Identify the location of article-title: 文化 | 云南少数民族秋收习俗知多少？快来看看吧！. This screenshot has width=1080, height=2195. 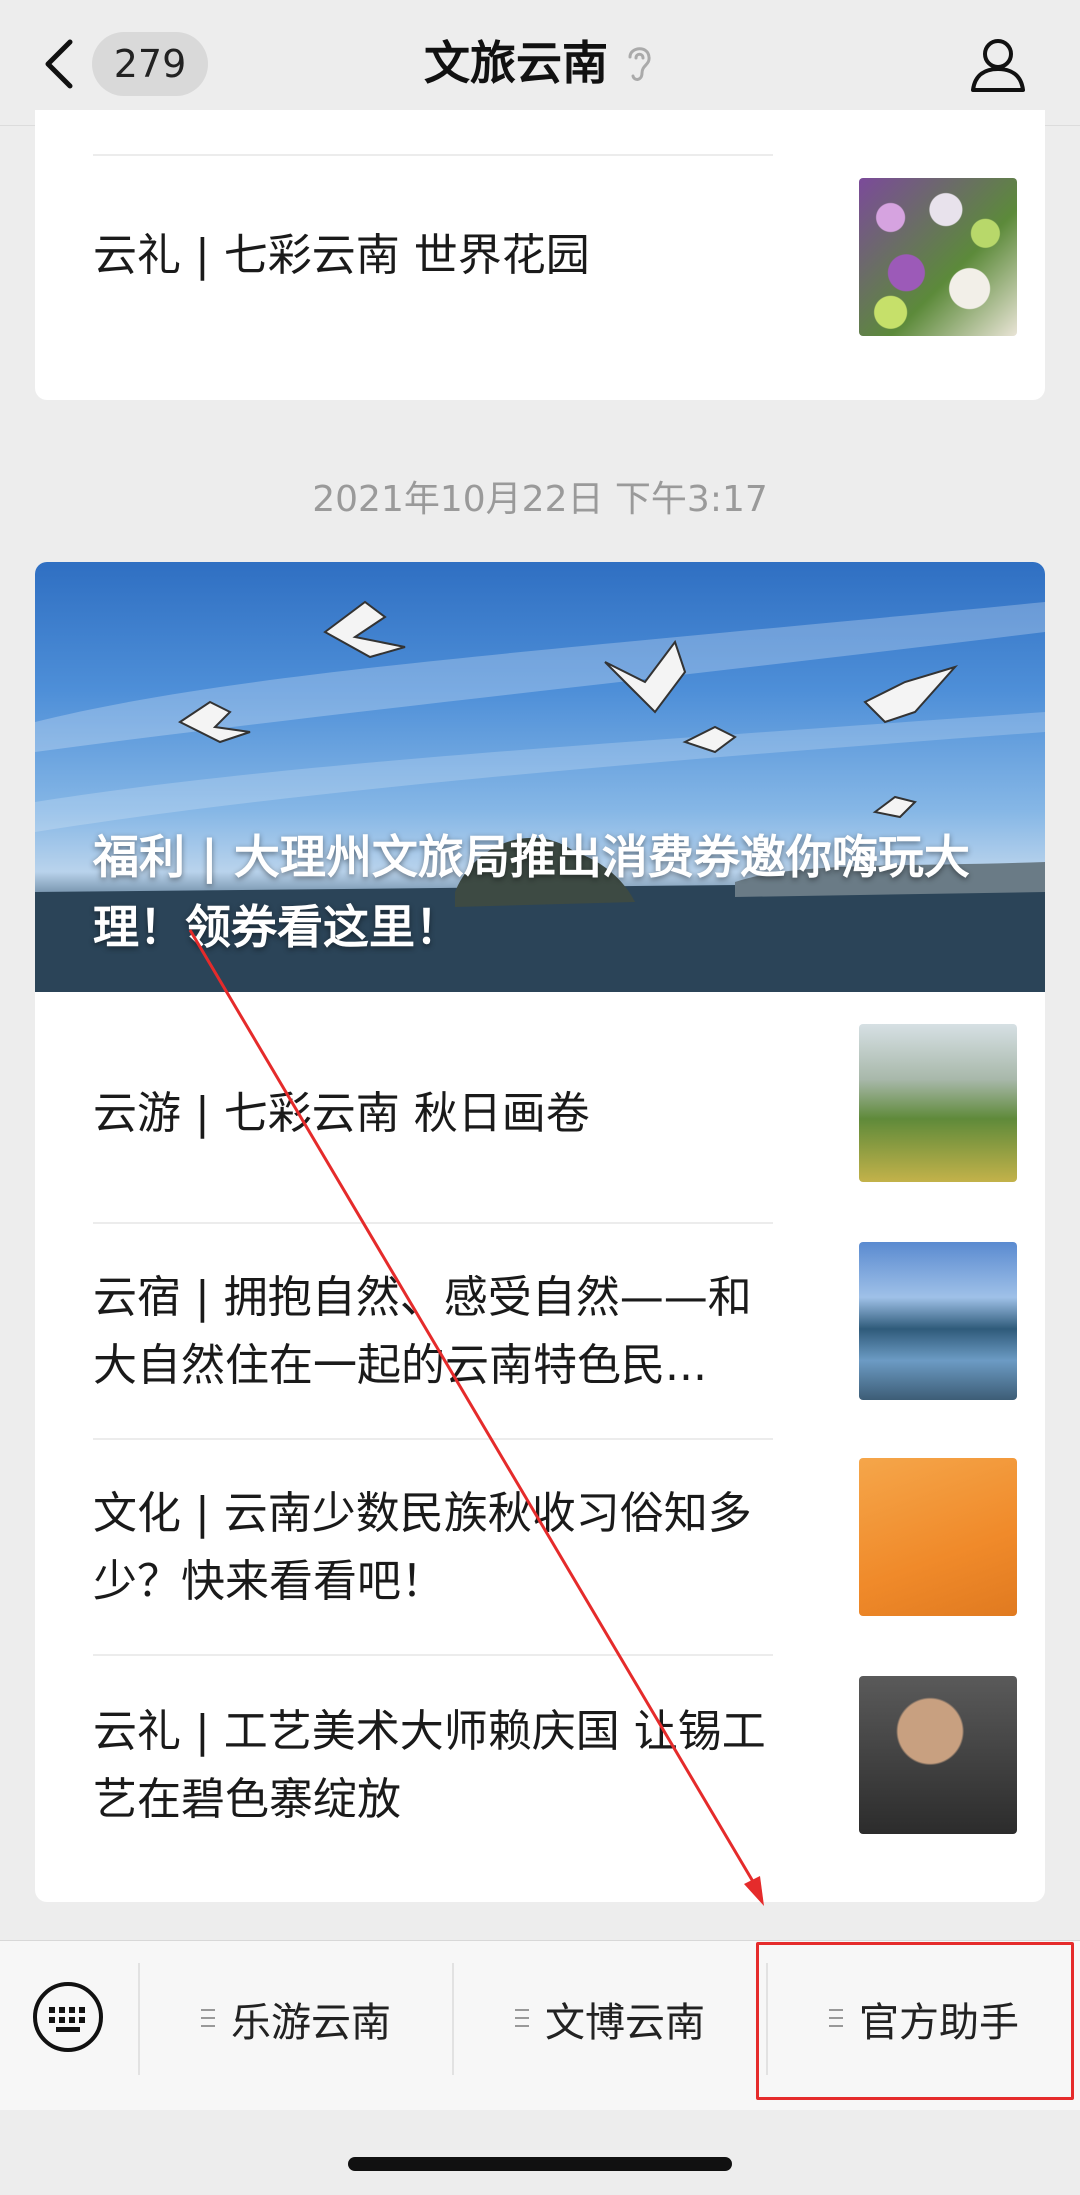
(422, 1547).